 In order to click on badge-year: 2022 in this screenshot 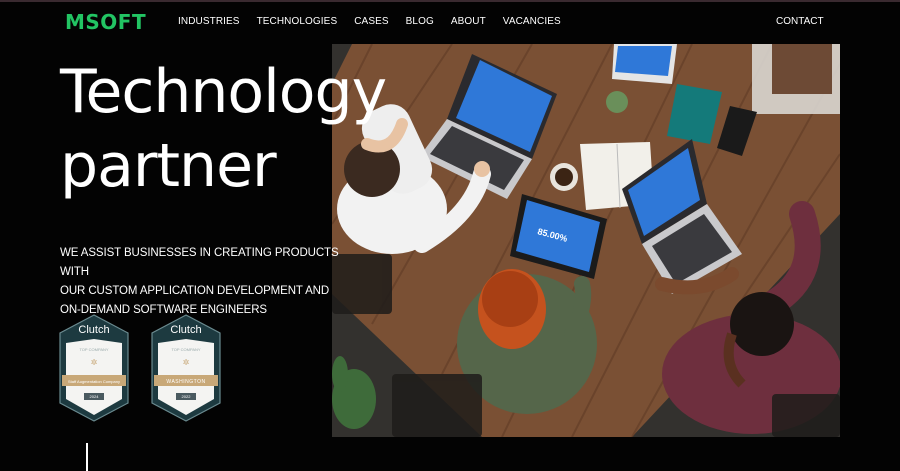, I will do `click(187, 396)`.